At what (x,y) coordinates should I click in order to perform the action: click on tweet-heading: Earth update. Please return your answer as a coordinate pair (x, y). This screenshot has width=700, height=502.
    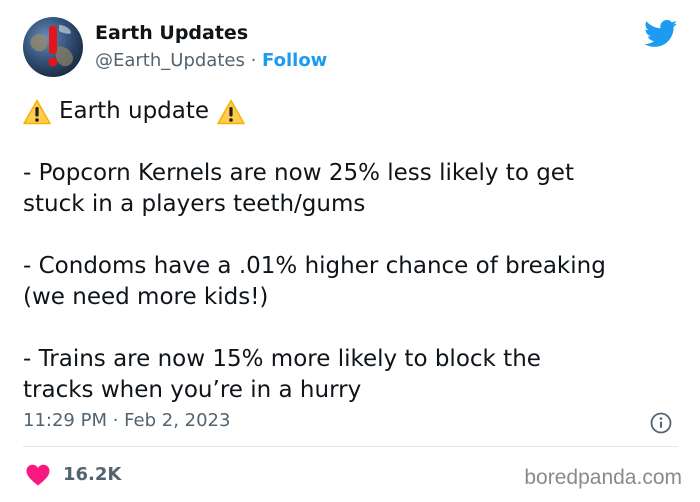
    Looking at the image, I should click on (353, 111).